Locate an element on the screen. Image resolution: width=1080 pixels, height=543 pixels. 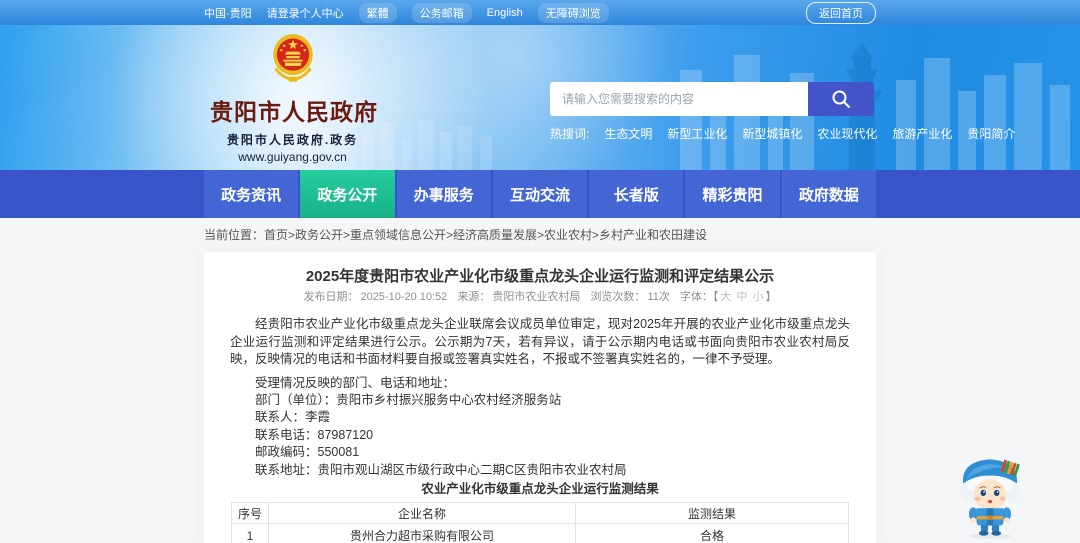
contact-address: 联系地址：贵阳市观山湖区市级行政中心二期C区贵阳市农业农村局 is located at coordinates (441, 469).